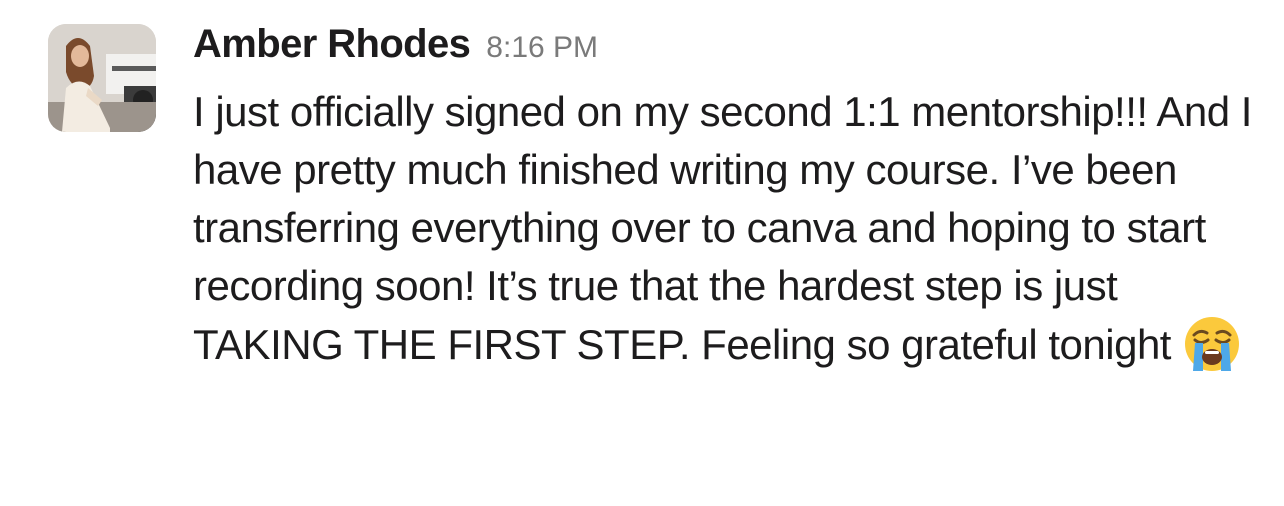 The height and width of the screenshot is (506, 1284). Describe the element at coordinates (542, 48) in the screenshot. I see `message-timestamp: 8:16 PM` at that location.